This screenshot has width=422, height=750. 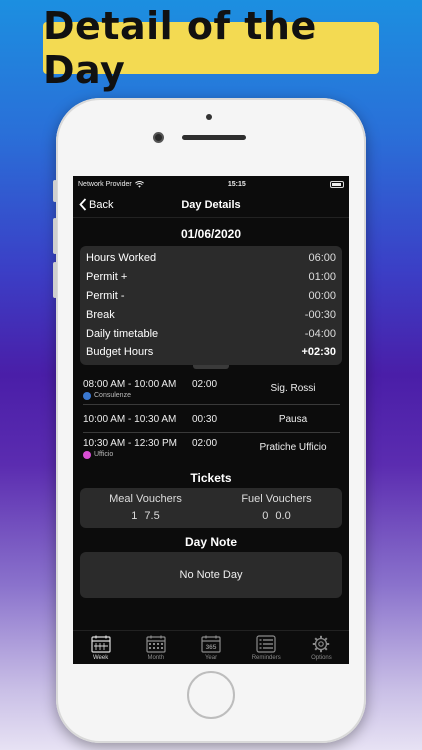 What do you see at coordinates (276, 498) in the screenshot?
I see `fuel-vouchers-label: Fuel Vouchers` at bounding box center [276, 498].